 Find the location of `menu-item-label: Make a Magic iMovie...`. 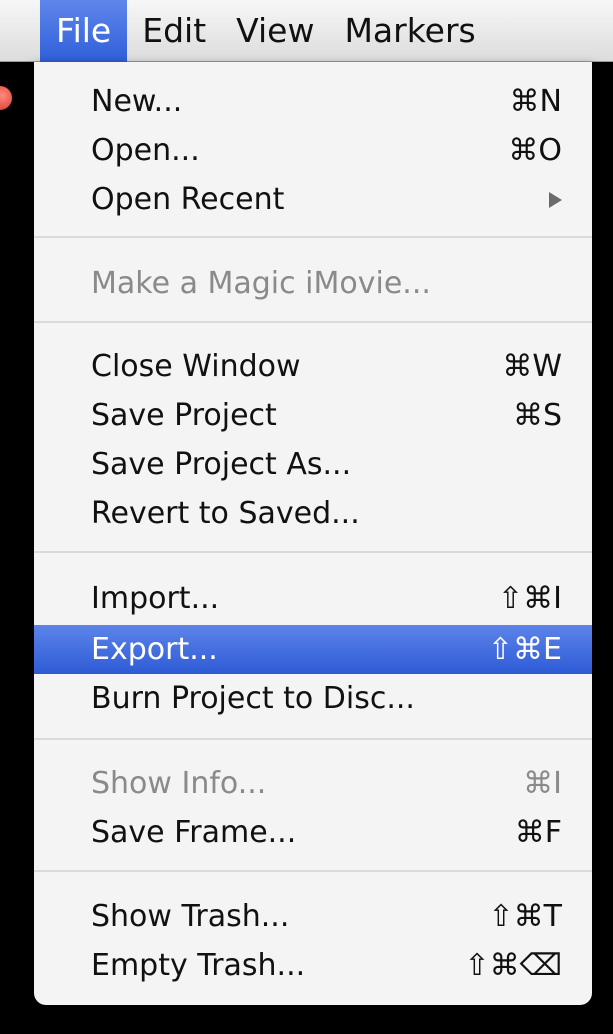

menu-item-label: Make a Magic iMovie... is located at coordinates (261, 283).